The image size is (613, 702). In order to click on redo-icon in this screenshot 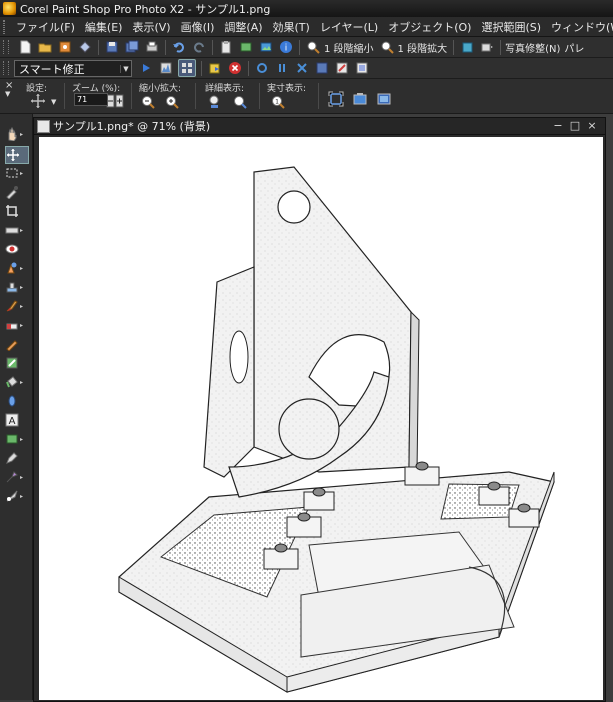, I will do `click(199, 47)`.